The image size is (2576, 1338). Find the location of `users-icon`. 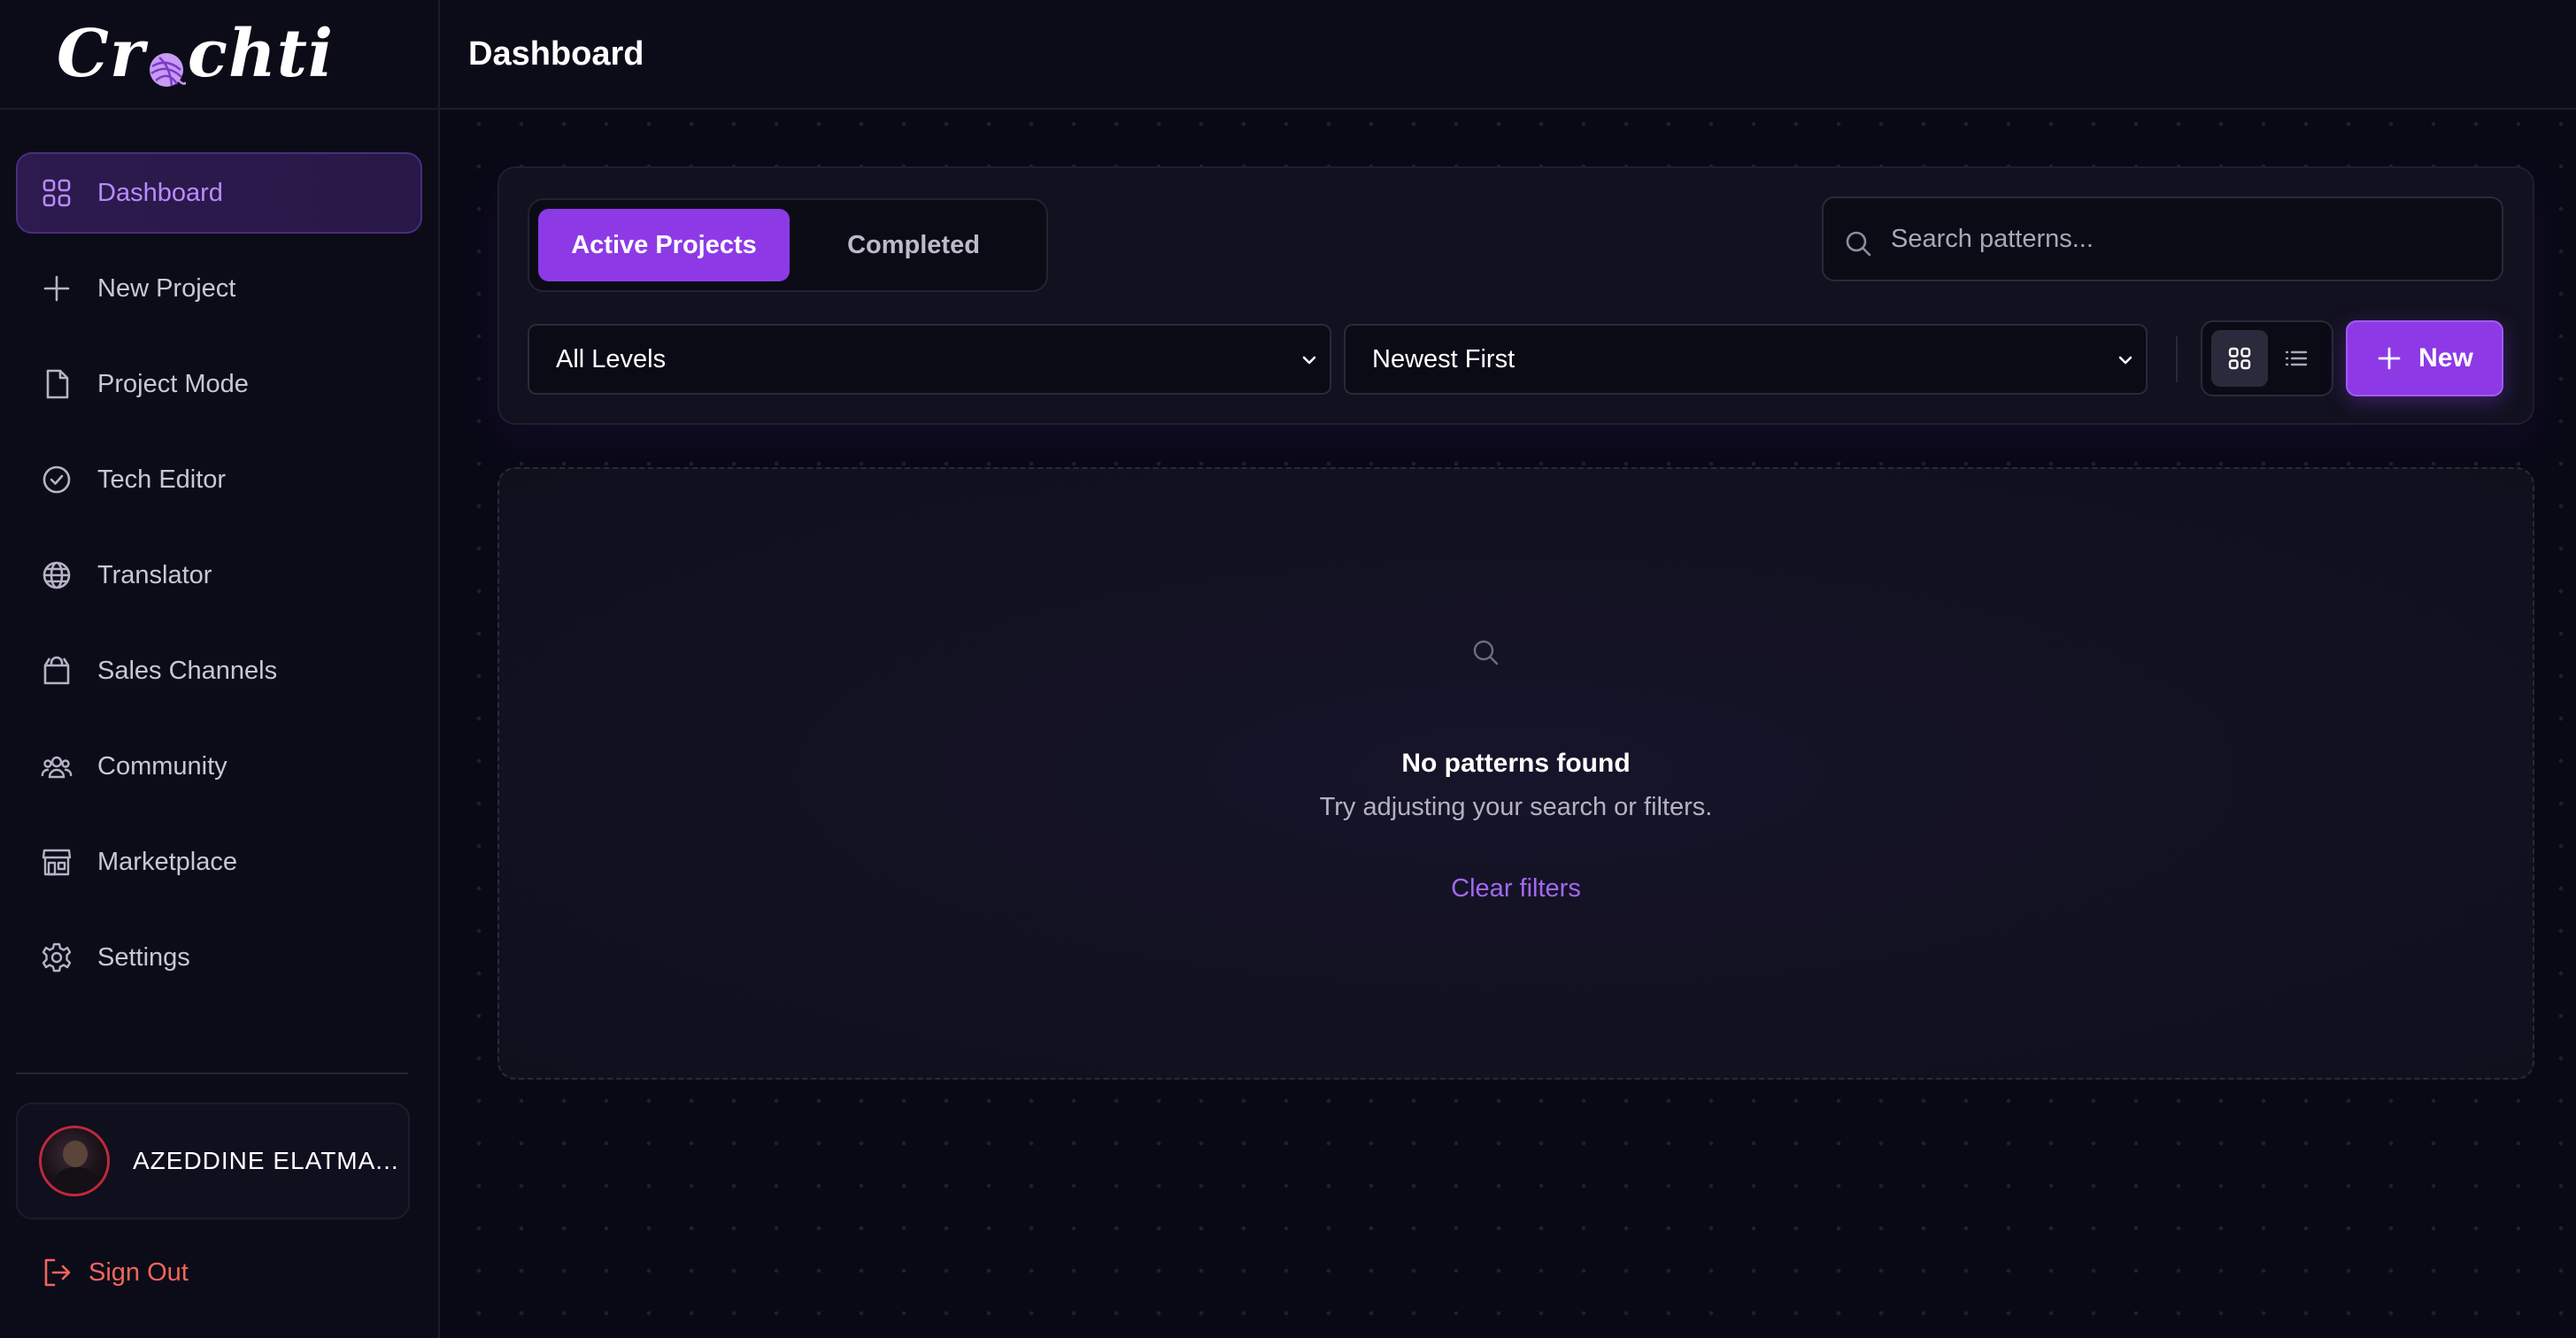

users-icon is located at coordinates (57, 766).